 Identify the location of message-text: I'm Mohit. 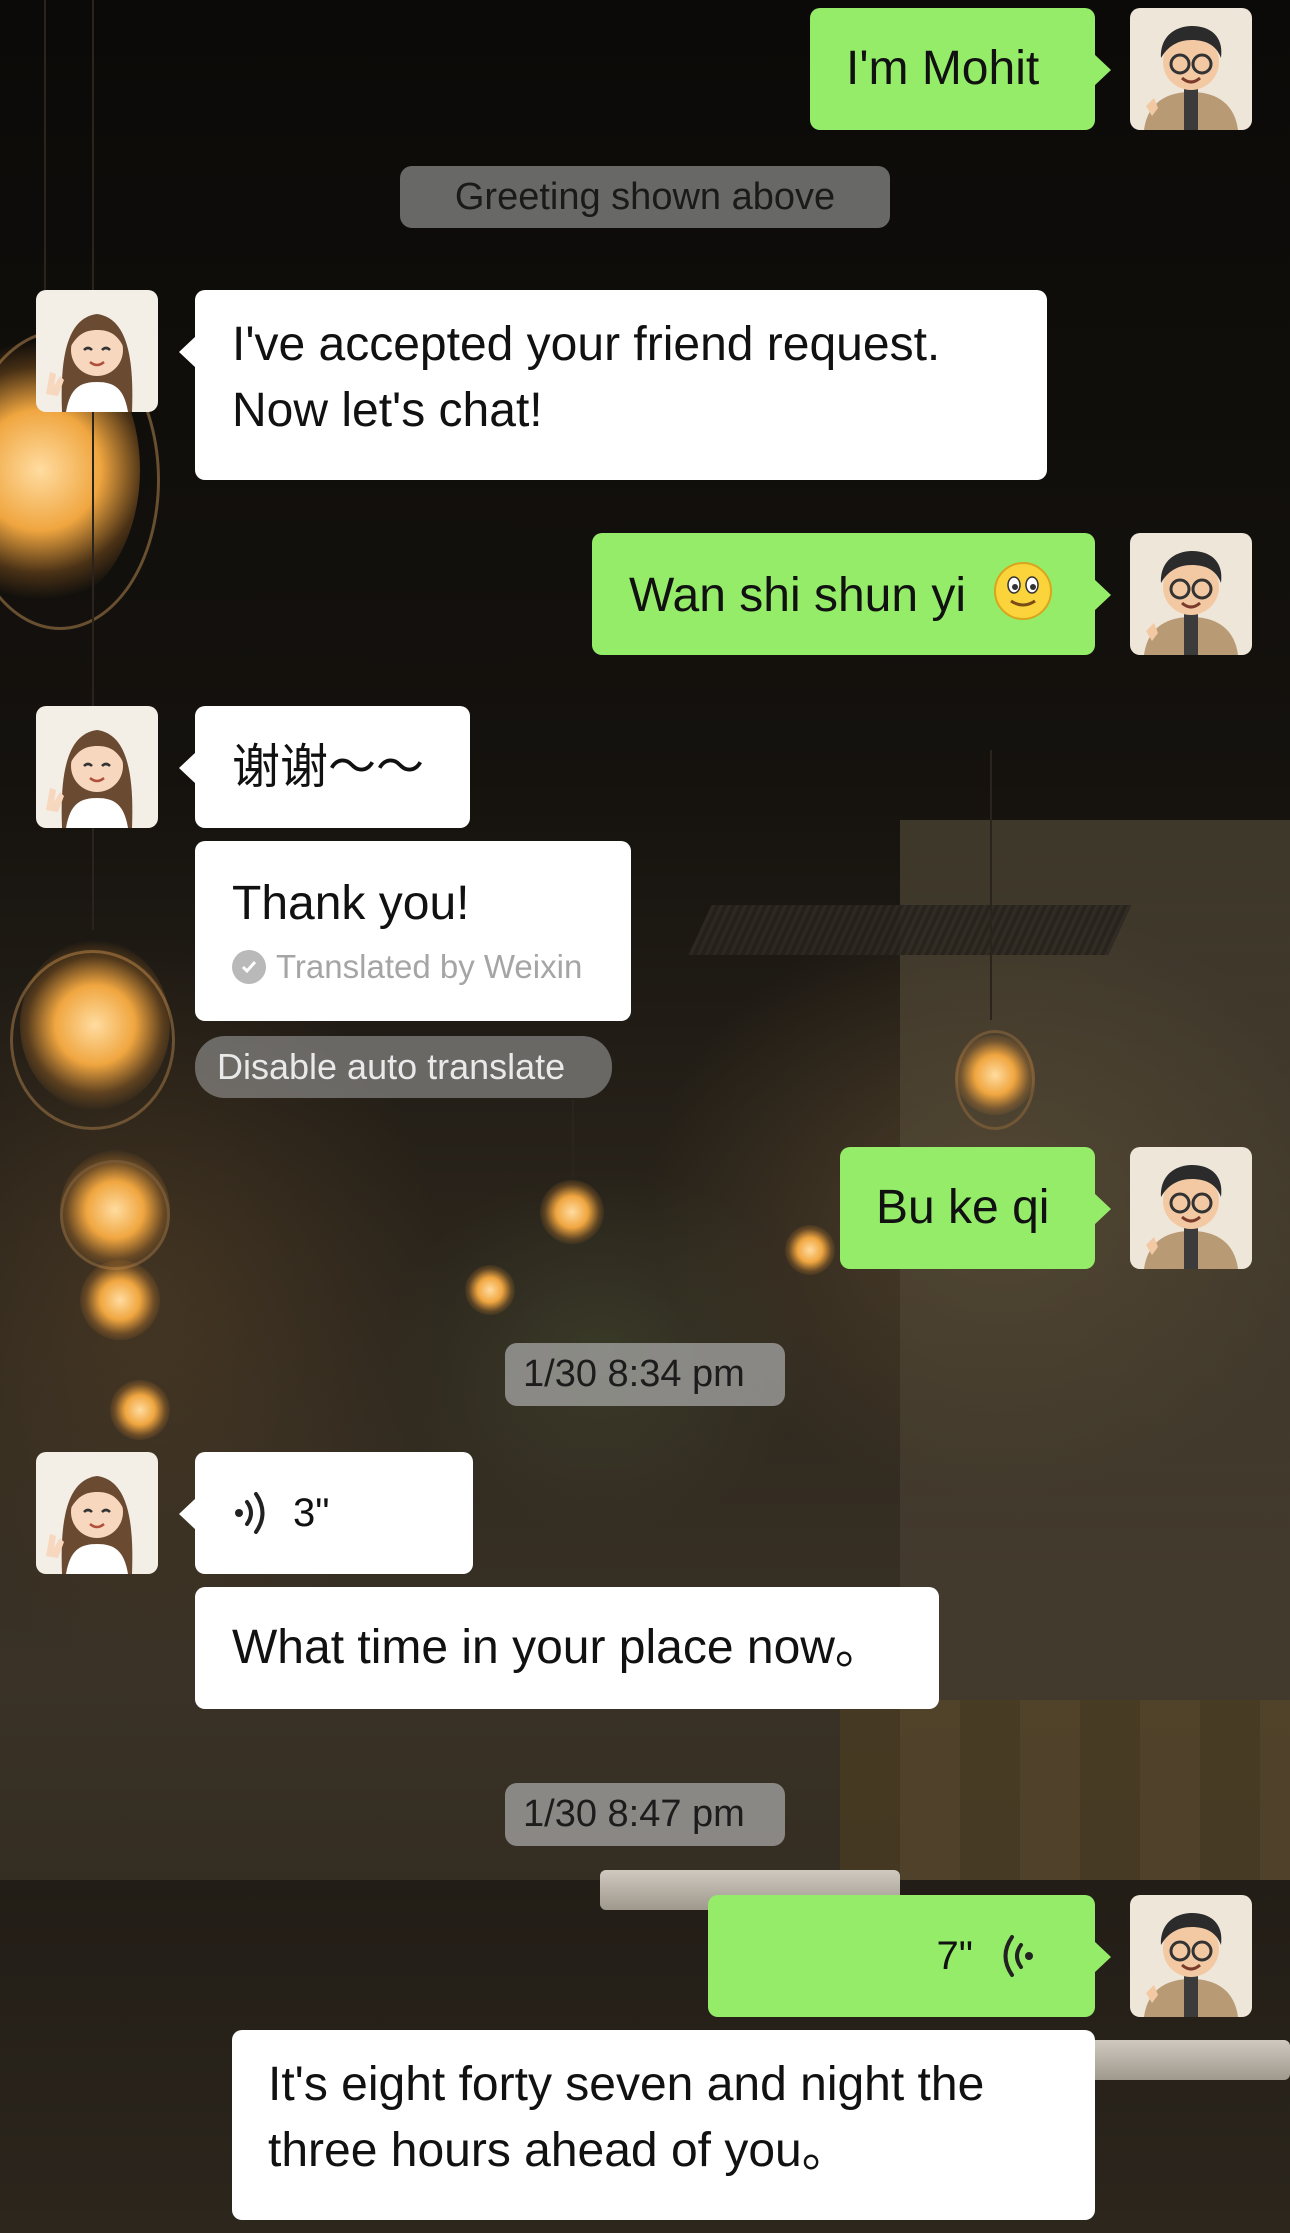
(943, 68).